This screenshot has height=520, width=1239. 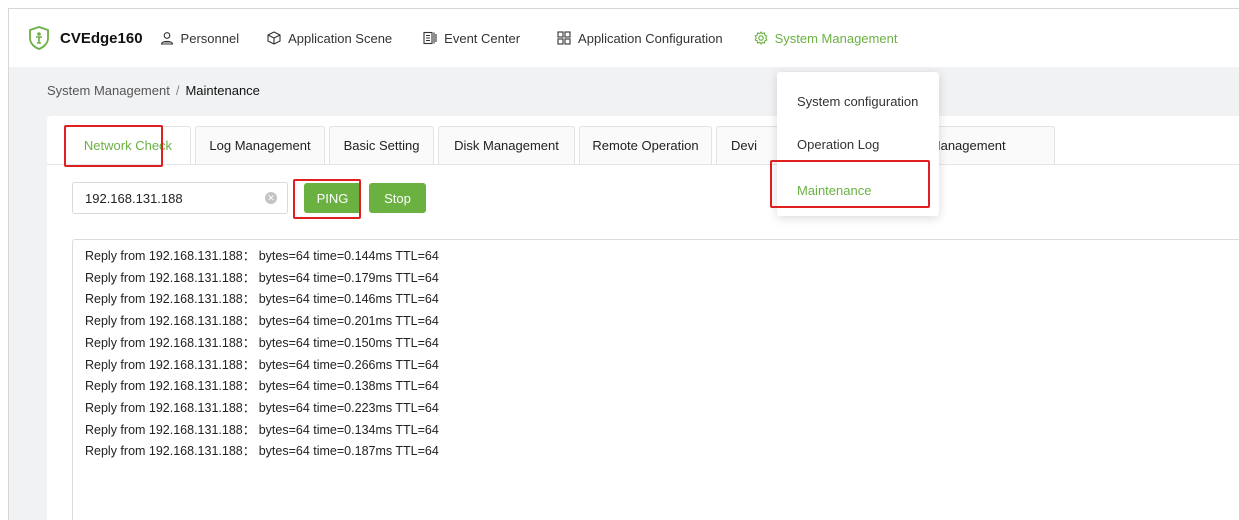 What do you see at coordinates (166, 38) in the screenshot?
I see `person-icon` at bounding box center [166, 38].